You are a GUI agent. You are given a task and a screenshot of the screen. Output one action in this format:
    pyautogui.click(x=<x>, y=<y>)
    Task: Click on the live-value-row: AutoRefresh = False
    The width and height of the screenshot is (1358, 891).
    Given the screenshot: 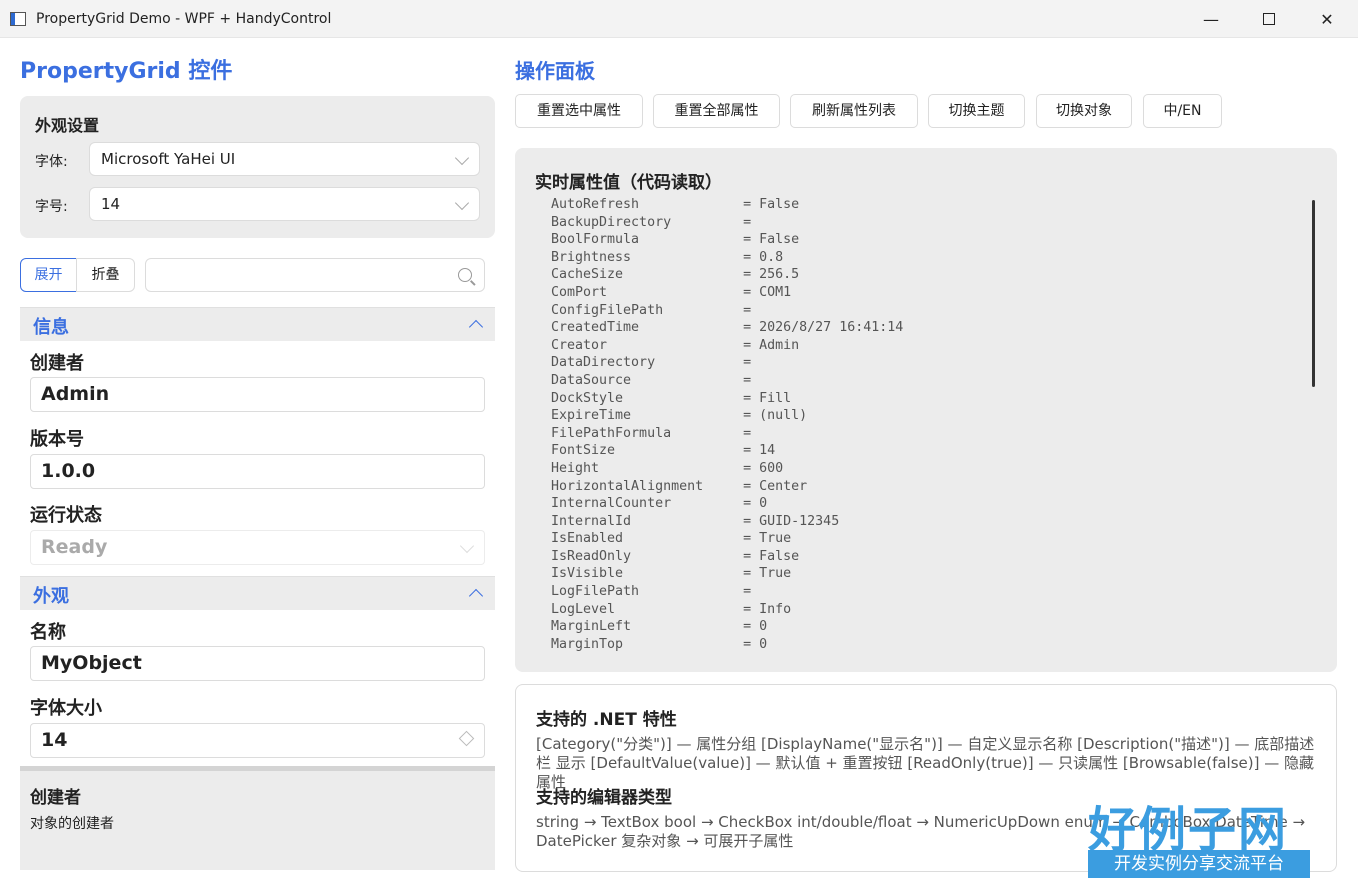 What is the action you would take?
    pyautogui.click(x=675, y=204)
    